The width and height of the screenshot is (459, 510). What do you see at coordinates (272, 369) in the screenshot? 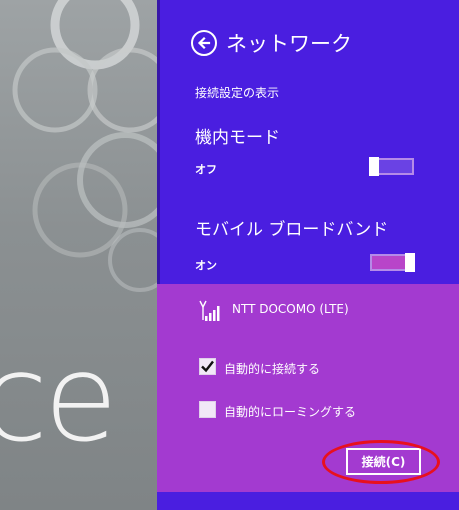
I see `auto-connect-label: 自動的に接続する` at bounding box center [272, 369].